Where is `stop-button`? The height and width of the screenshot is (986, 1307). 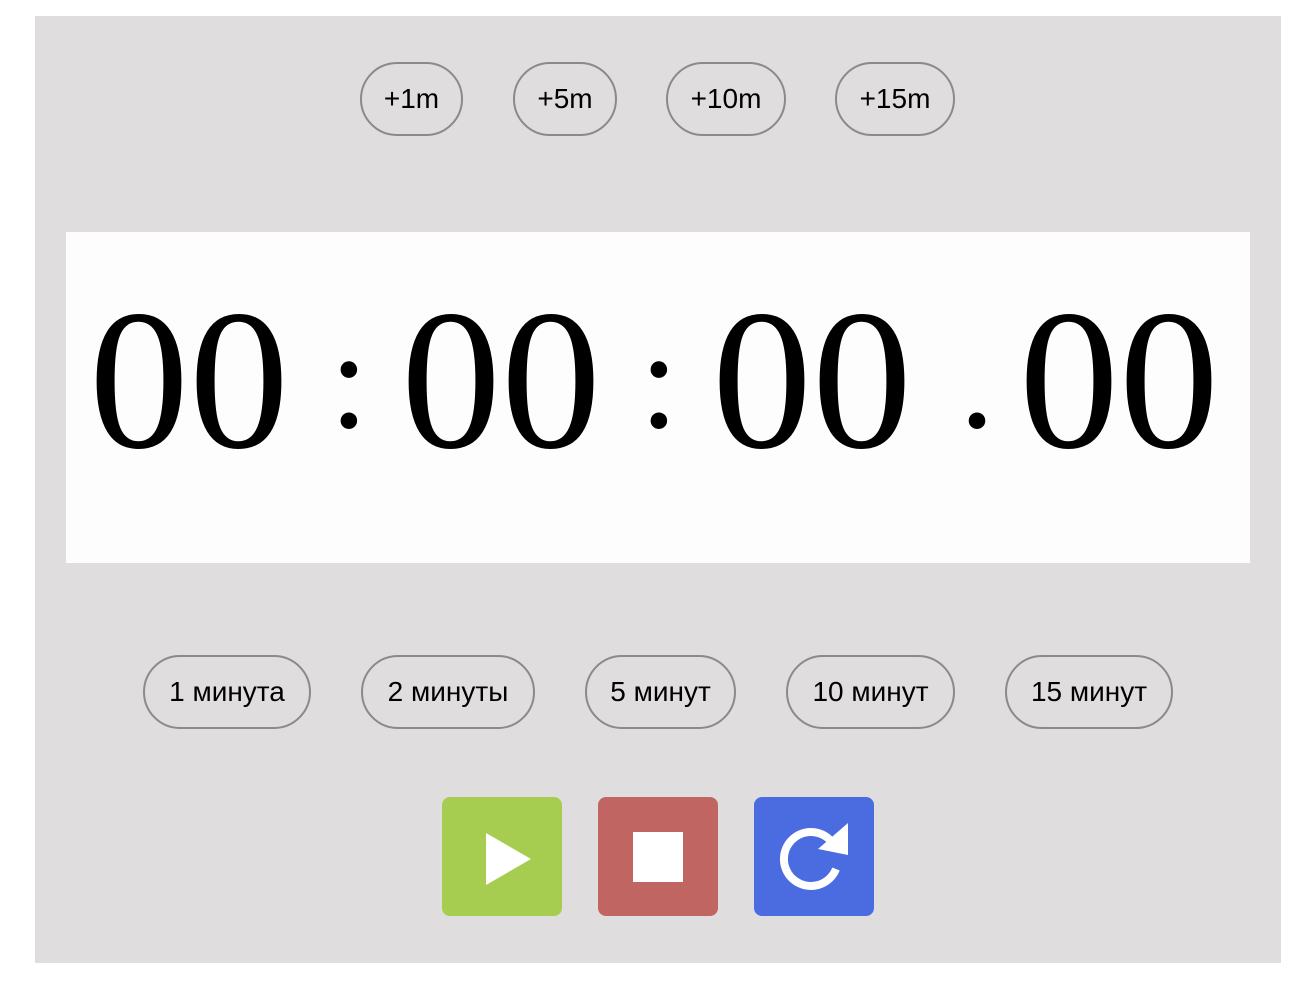
stop-button is located at coordinates (658, 856).